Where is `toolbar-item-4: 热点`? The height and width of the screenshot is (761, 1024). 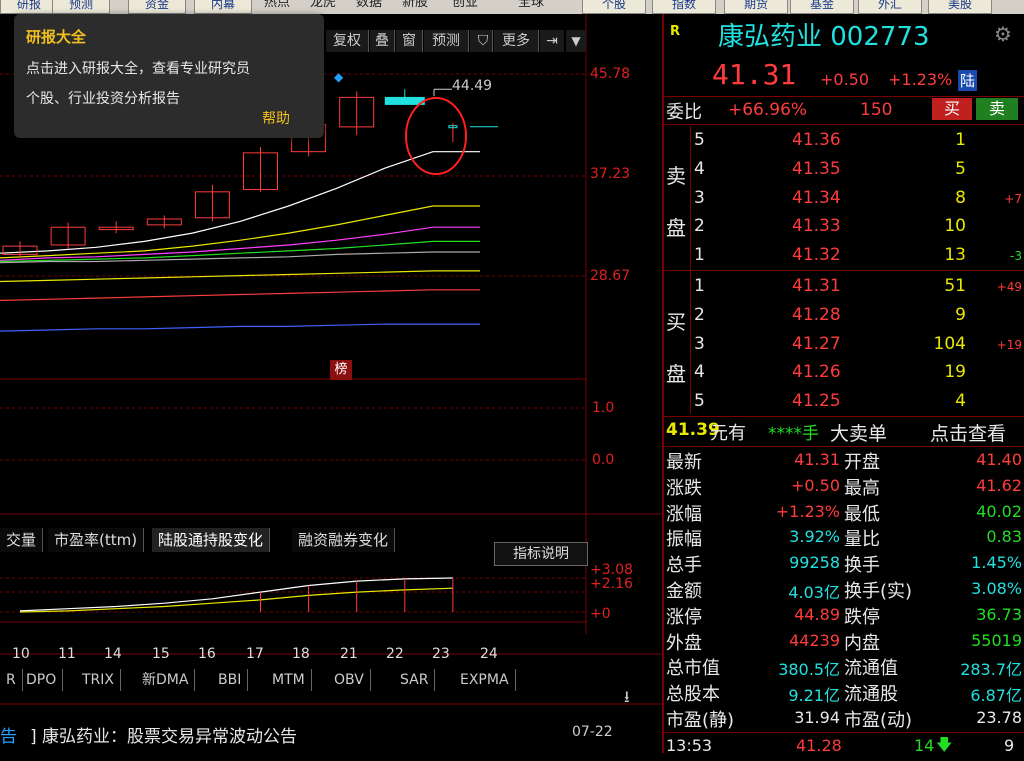
toolbar-item-4: 热点 is located at coordinates (277, 6).